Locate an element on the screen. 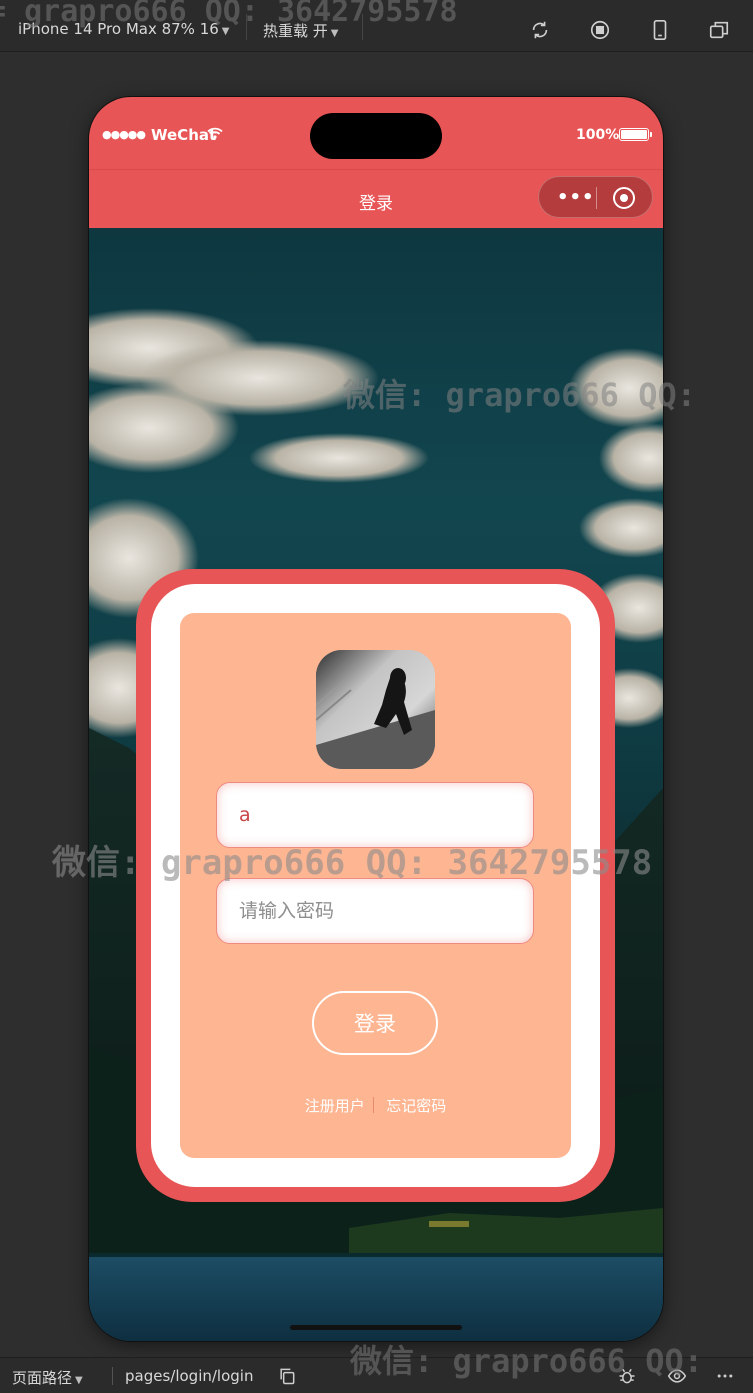 Image resolution: width=753 pixels, height=1393 pixels. device-select: iPhone 14 Pro Max 87% 16 ▼ is located at coordinates (124, 29).